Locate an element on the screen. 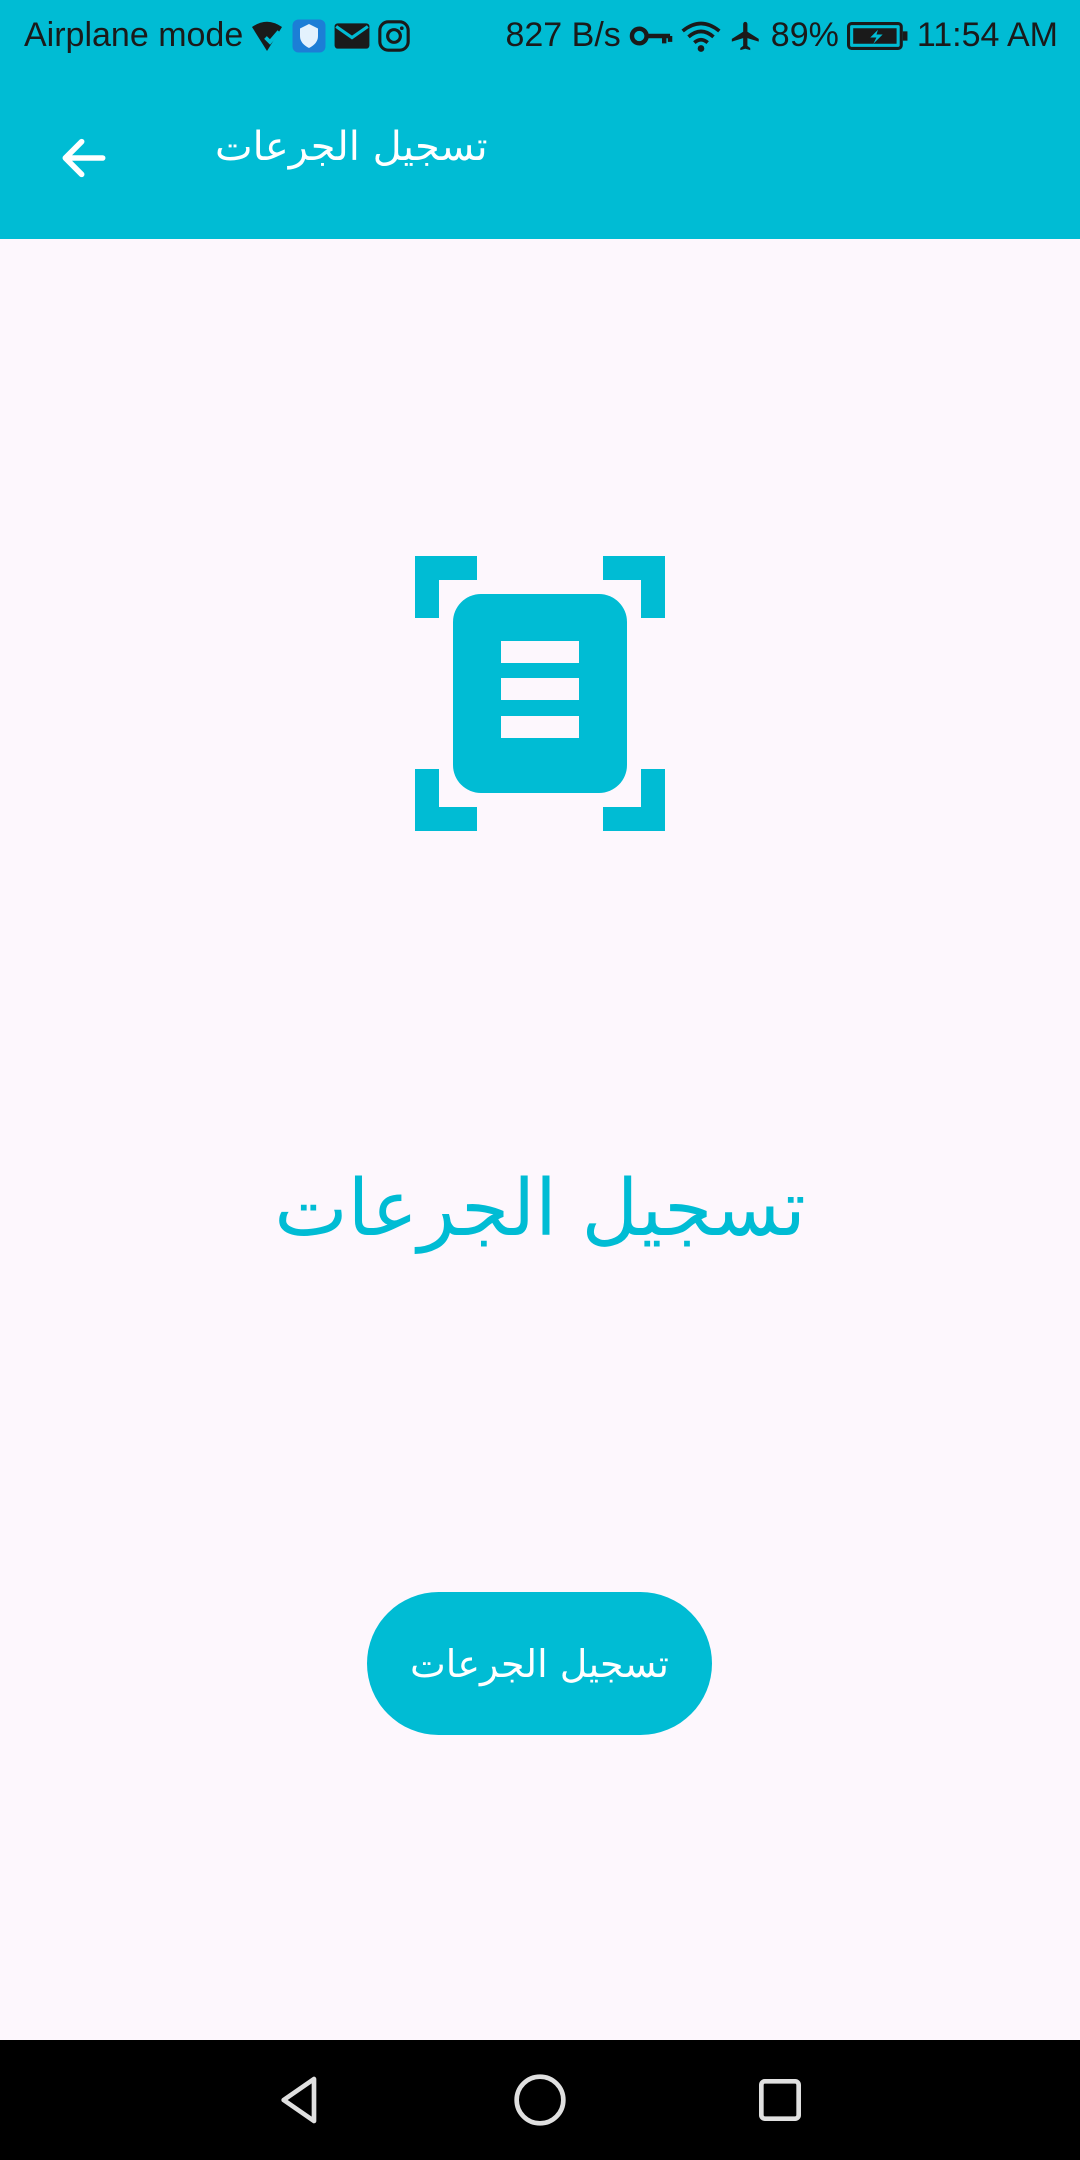 Image resolution: width=1080 pixels, height=2160 pixels. document-scan-icon is located at coordinates (540, 693).